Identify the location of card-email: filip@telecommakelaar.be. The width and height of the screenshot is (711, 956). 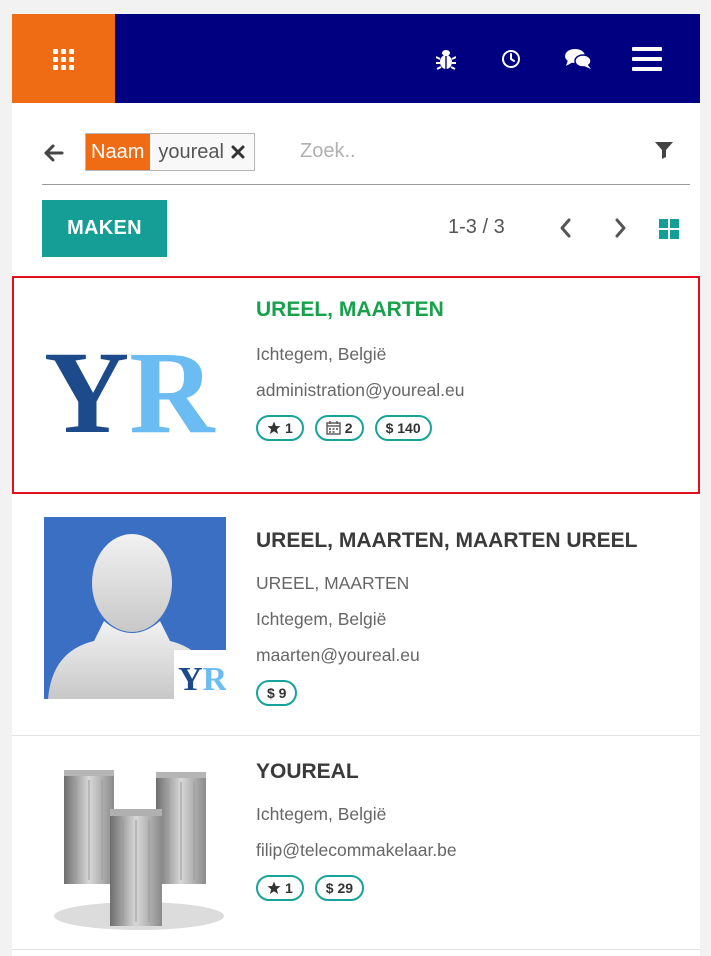
(356, 850).